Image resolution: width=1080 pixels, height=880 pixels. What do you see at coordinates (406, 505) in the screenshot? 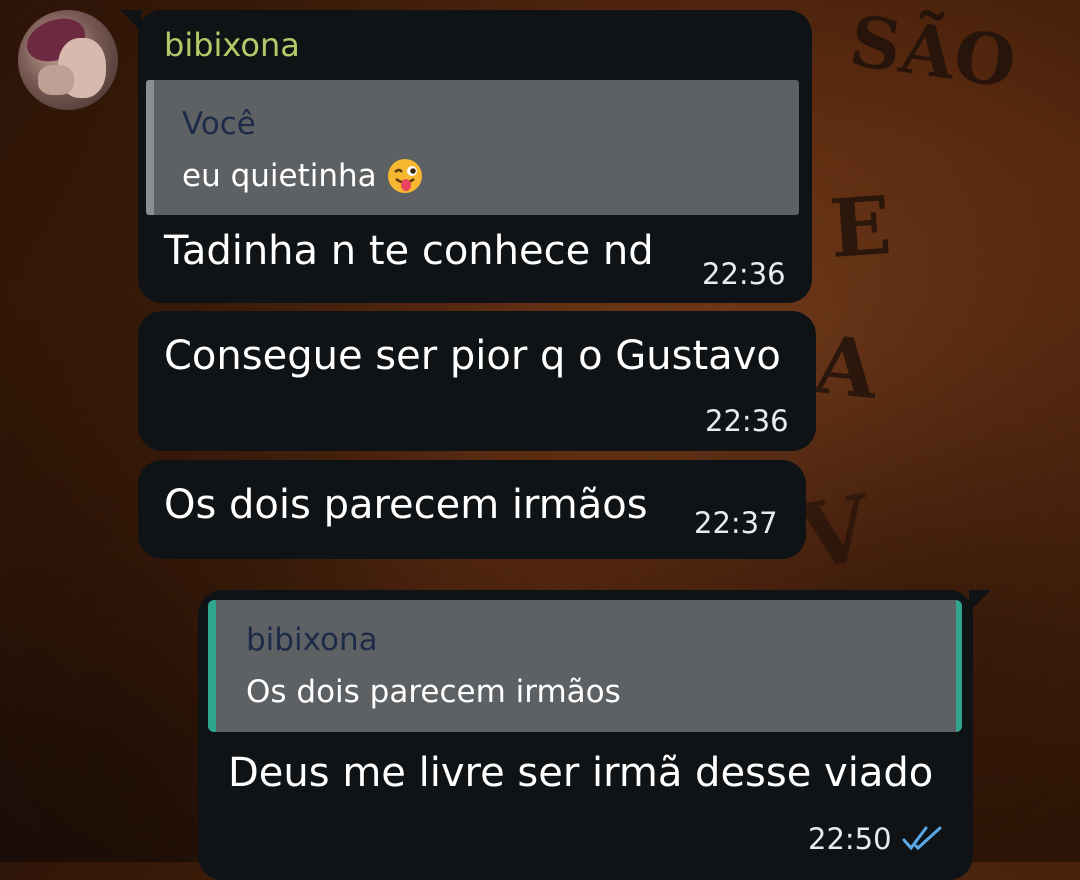
I see `message-text: Os dois parecem irmãos` at bounding box center [406, 505].